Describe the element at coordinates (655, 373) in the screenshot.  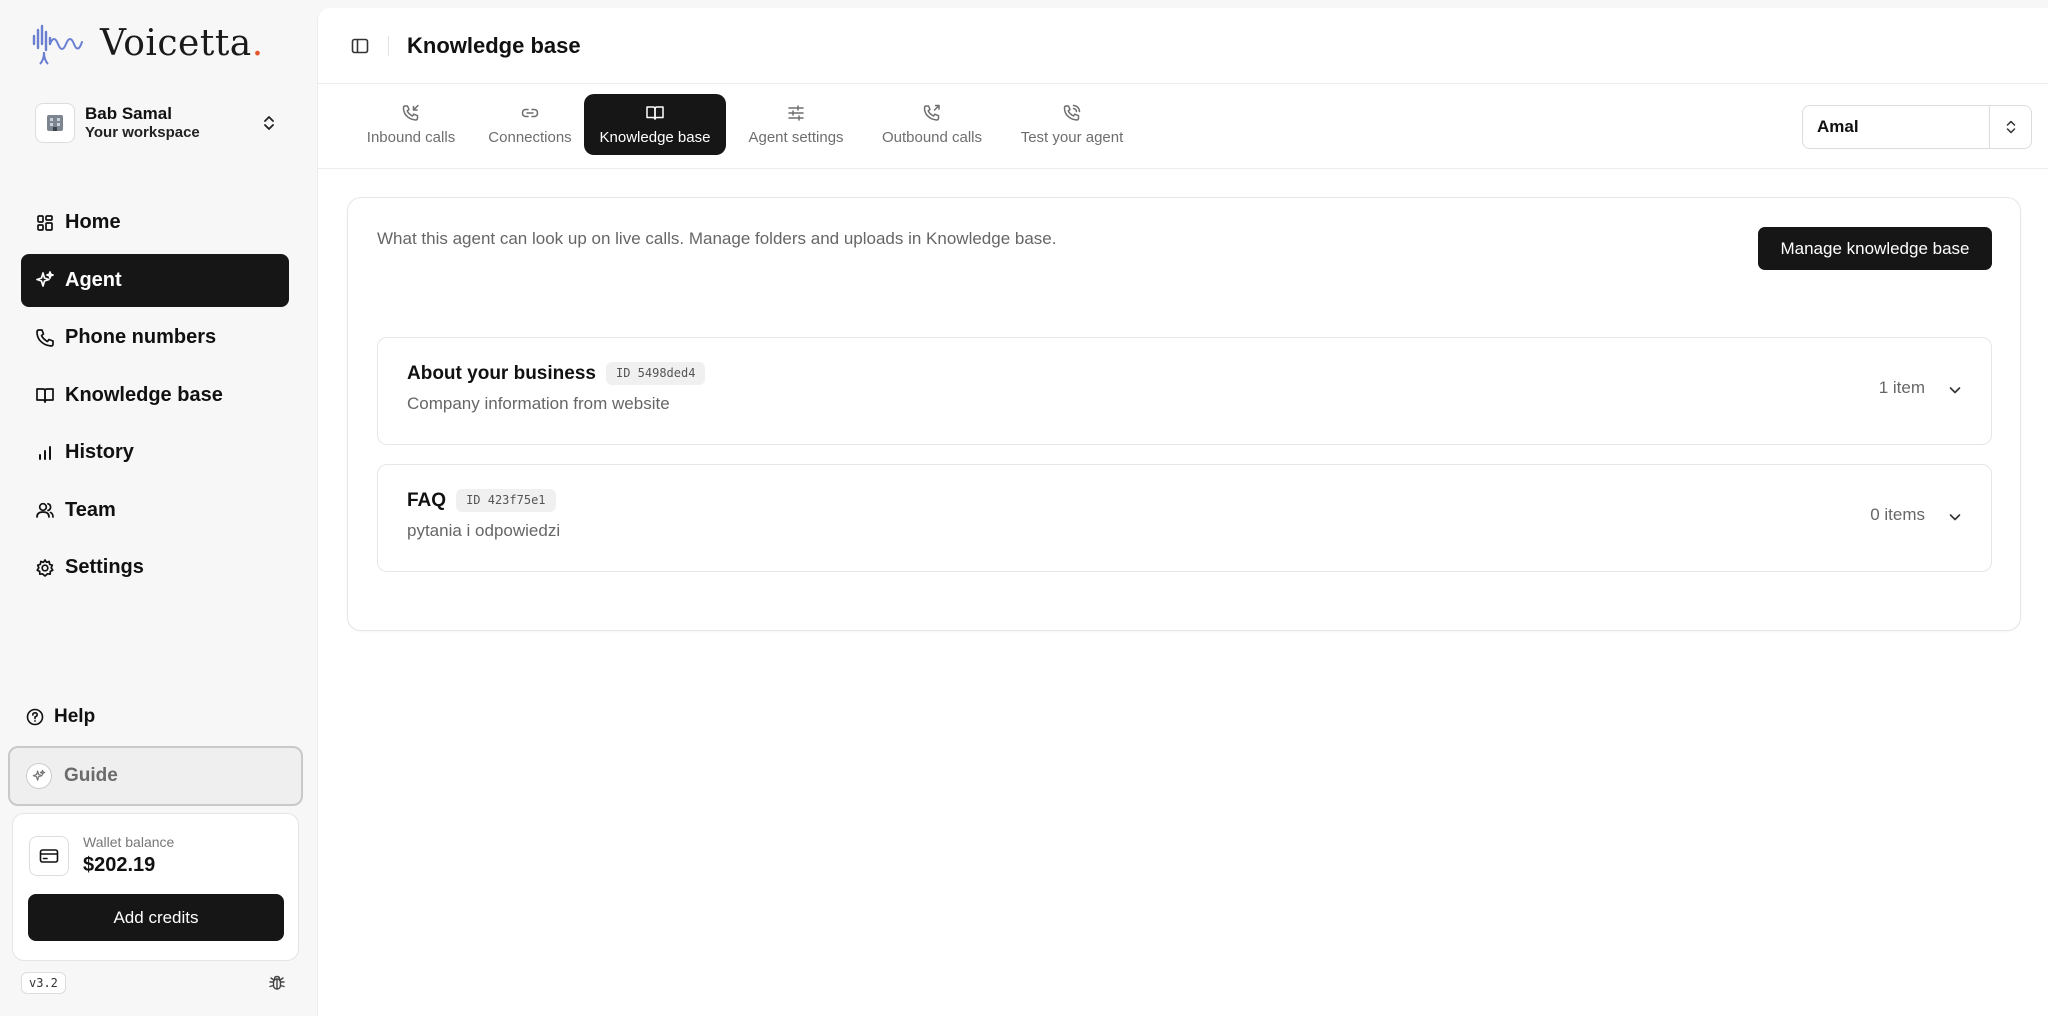
I see `folder-id-badge: ID 5498ded4` at that location.